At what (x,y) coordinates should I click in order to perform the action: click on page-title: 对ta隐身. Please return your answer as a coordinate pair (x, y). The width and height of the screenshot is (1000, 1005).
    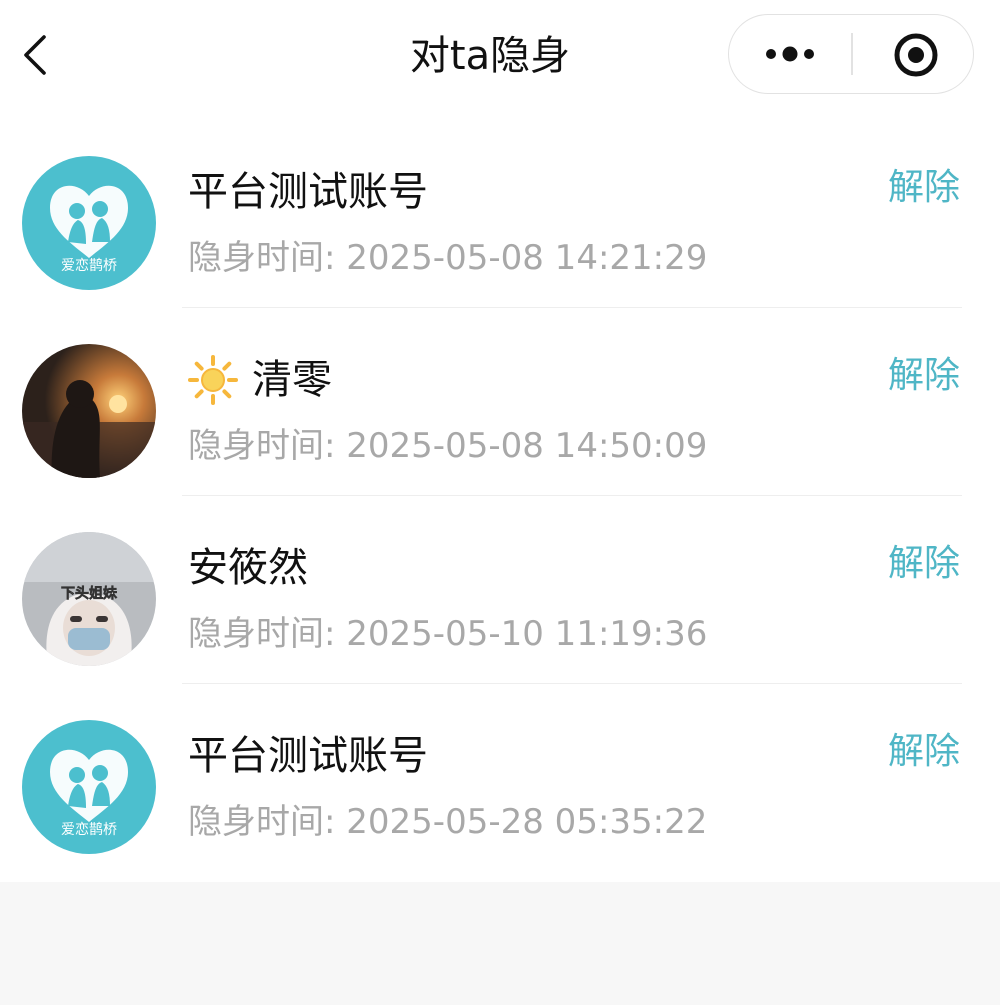
    Looking at the image, I should click on (490, 56).